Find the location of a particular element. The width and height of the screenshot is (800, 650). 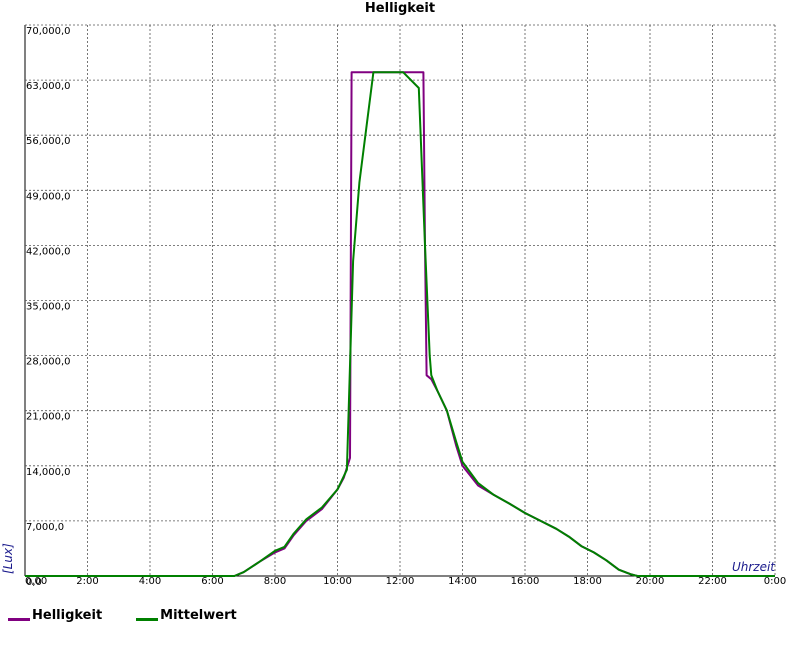

x-tick-label: 16:00 is located at coordinates (525, 581).